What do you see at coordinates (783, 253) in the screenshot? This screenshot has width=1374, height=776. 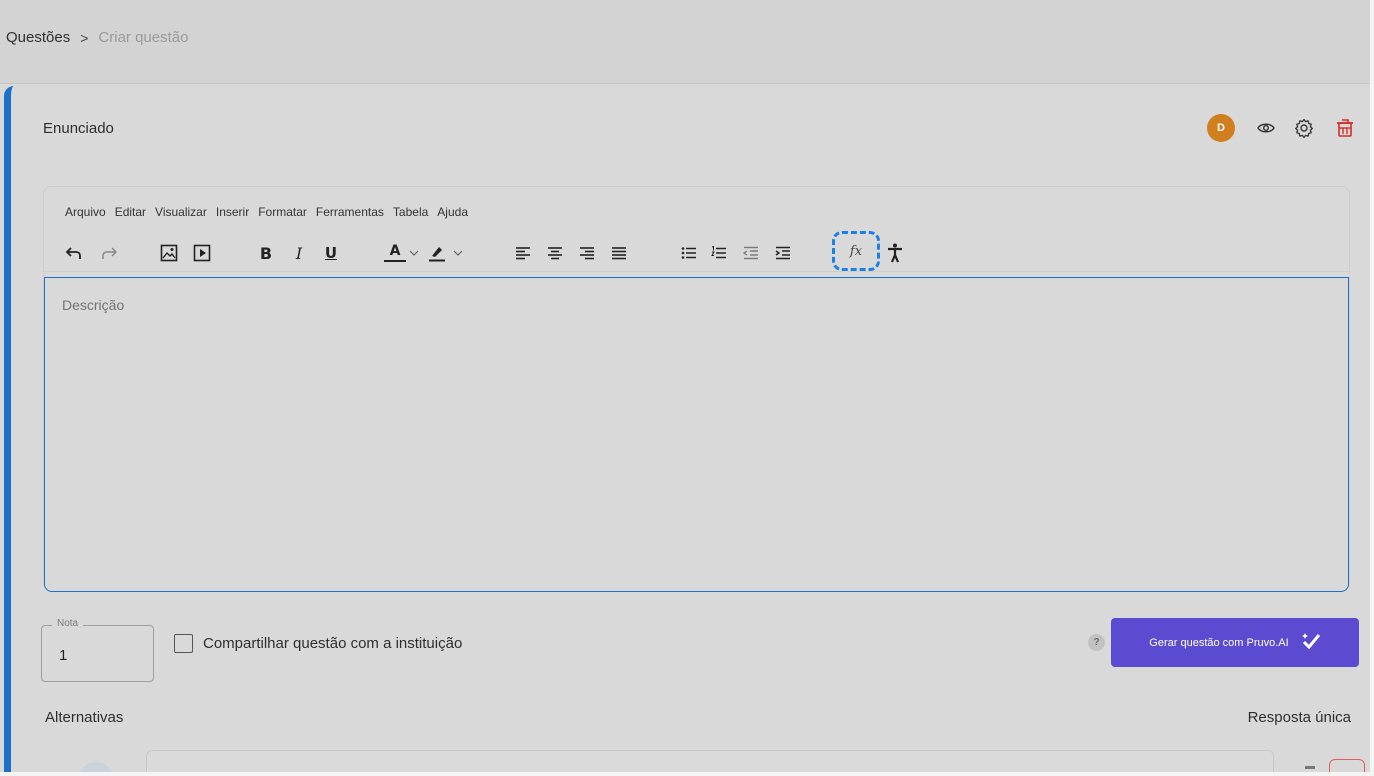 I see `indent-icon` at bounding box center [783, 253].